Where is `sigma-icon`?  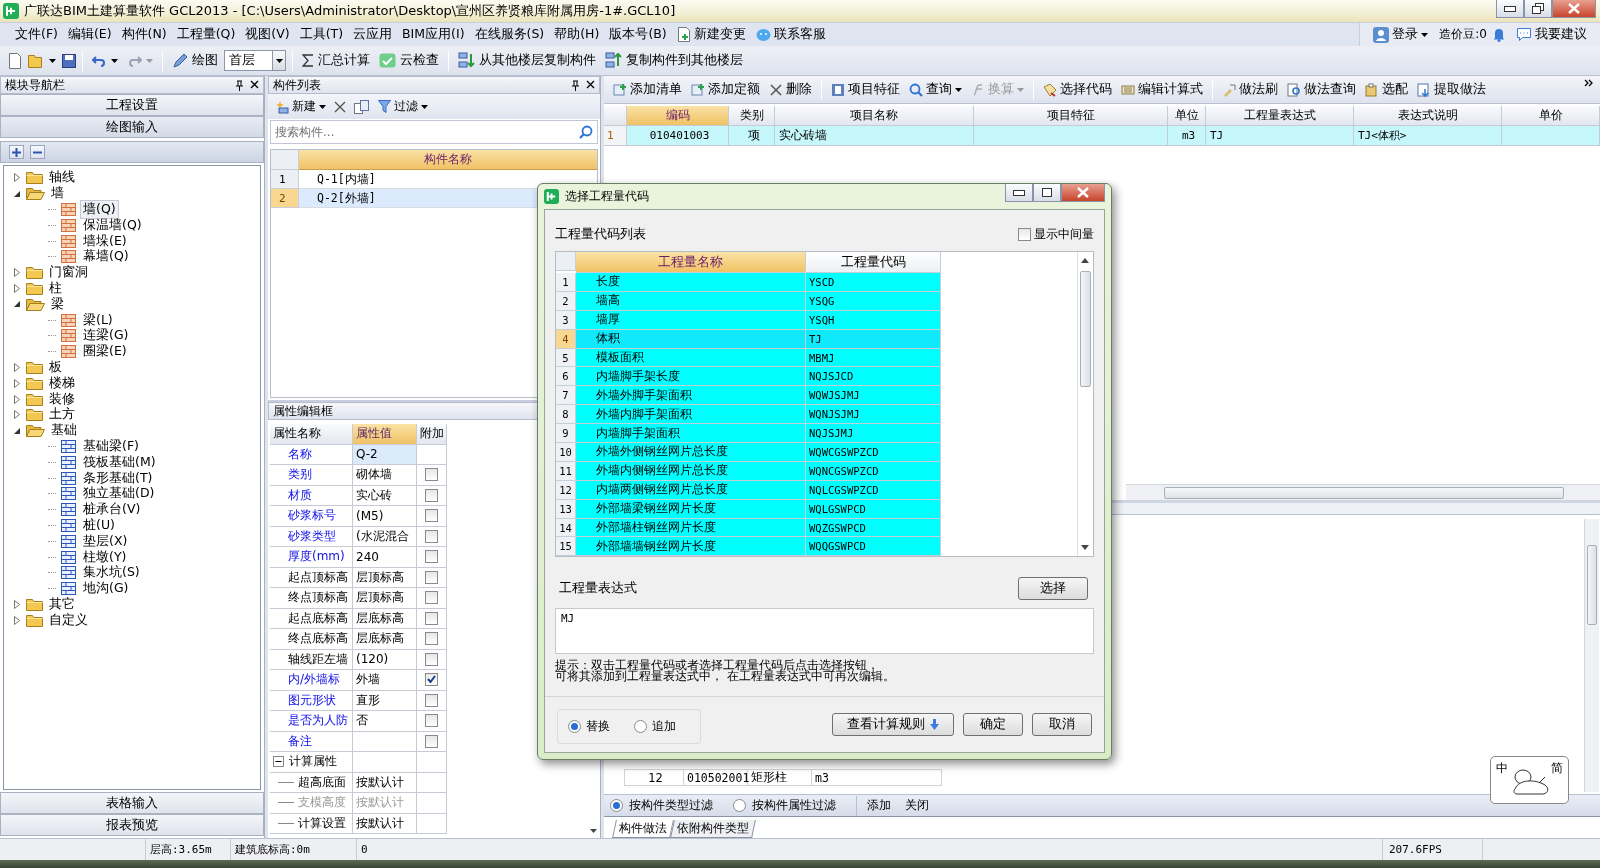
sigma-icon is located at coordinates (308, 60).